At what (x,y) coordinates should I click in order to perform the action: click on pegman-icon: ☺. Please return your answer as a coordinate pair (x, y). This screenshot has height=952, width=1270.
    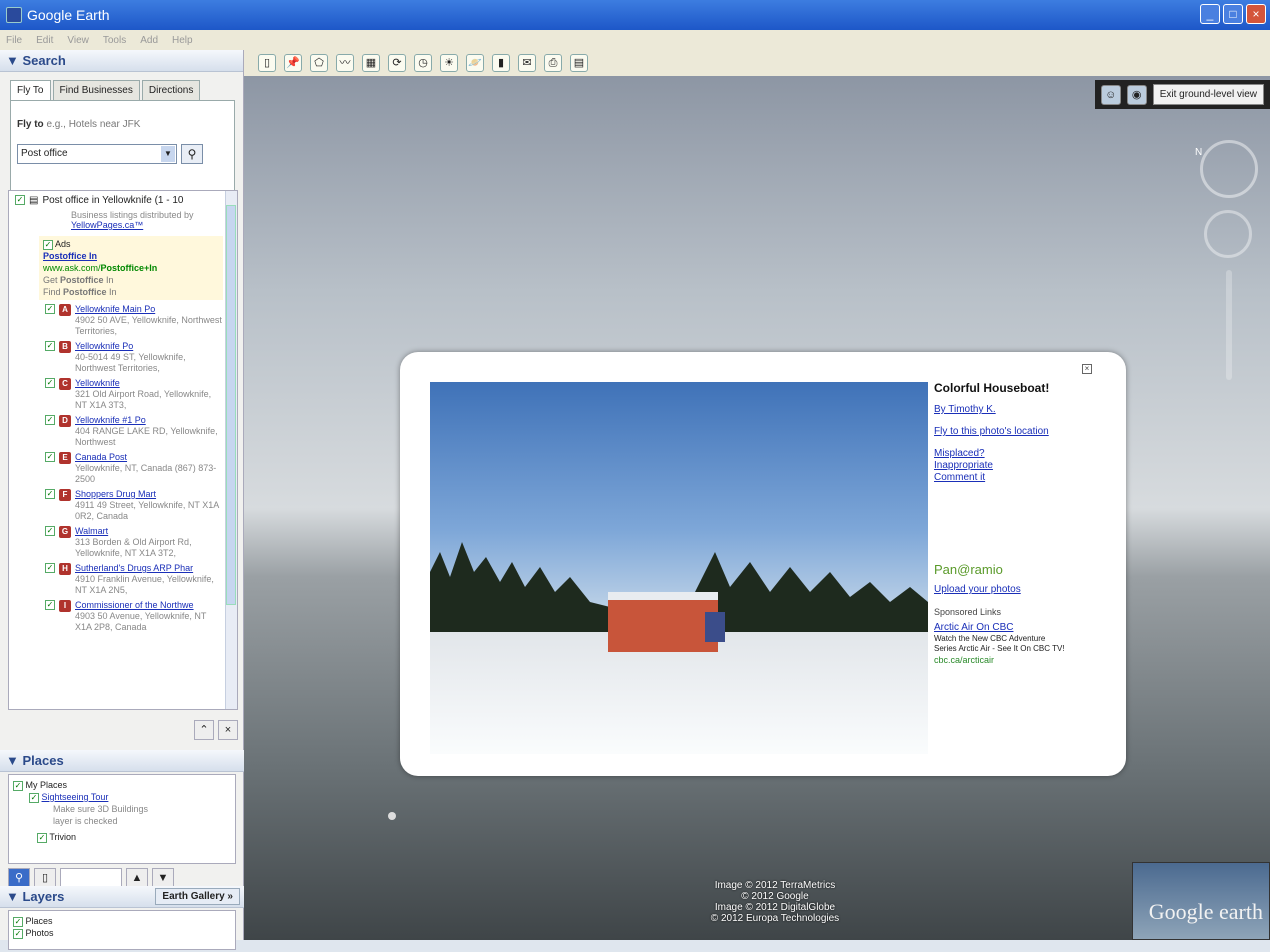
    Looking at the image, I should click on (1110, 94).